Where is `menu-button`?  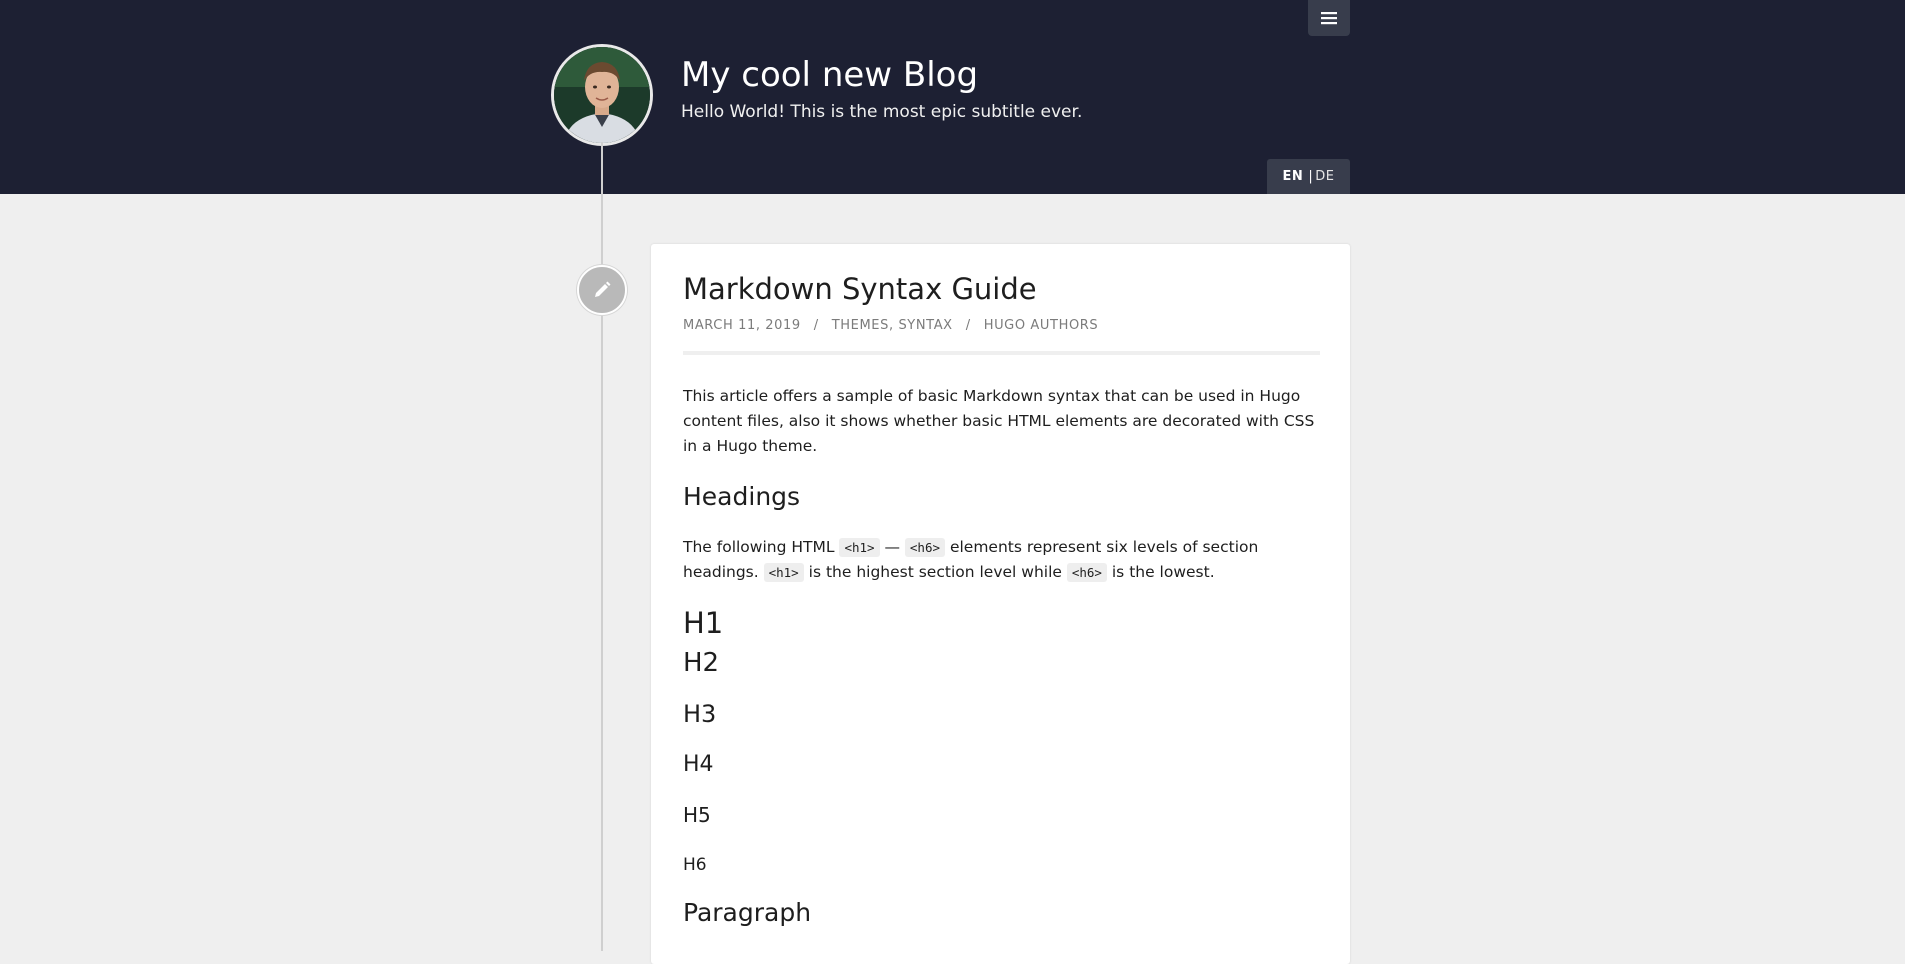
menu-button is located at coordinates (1329, 18).